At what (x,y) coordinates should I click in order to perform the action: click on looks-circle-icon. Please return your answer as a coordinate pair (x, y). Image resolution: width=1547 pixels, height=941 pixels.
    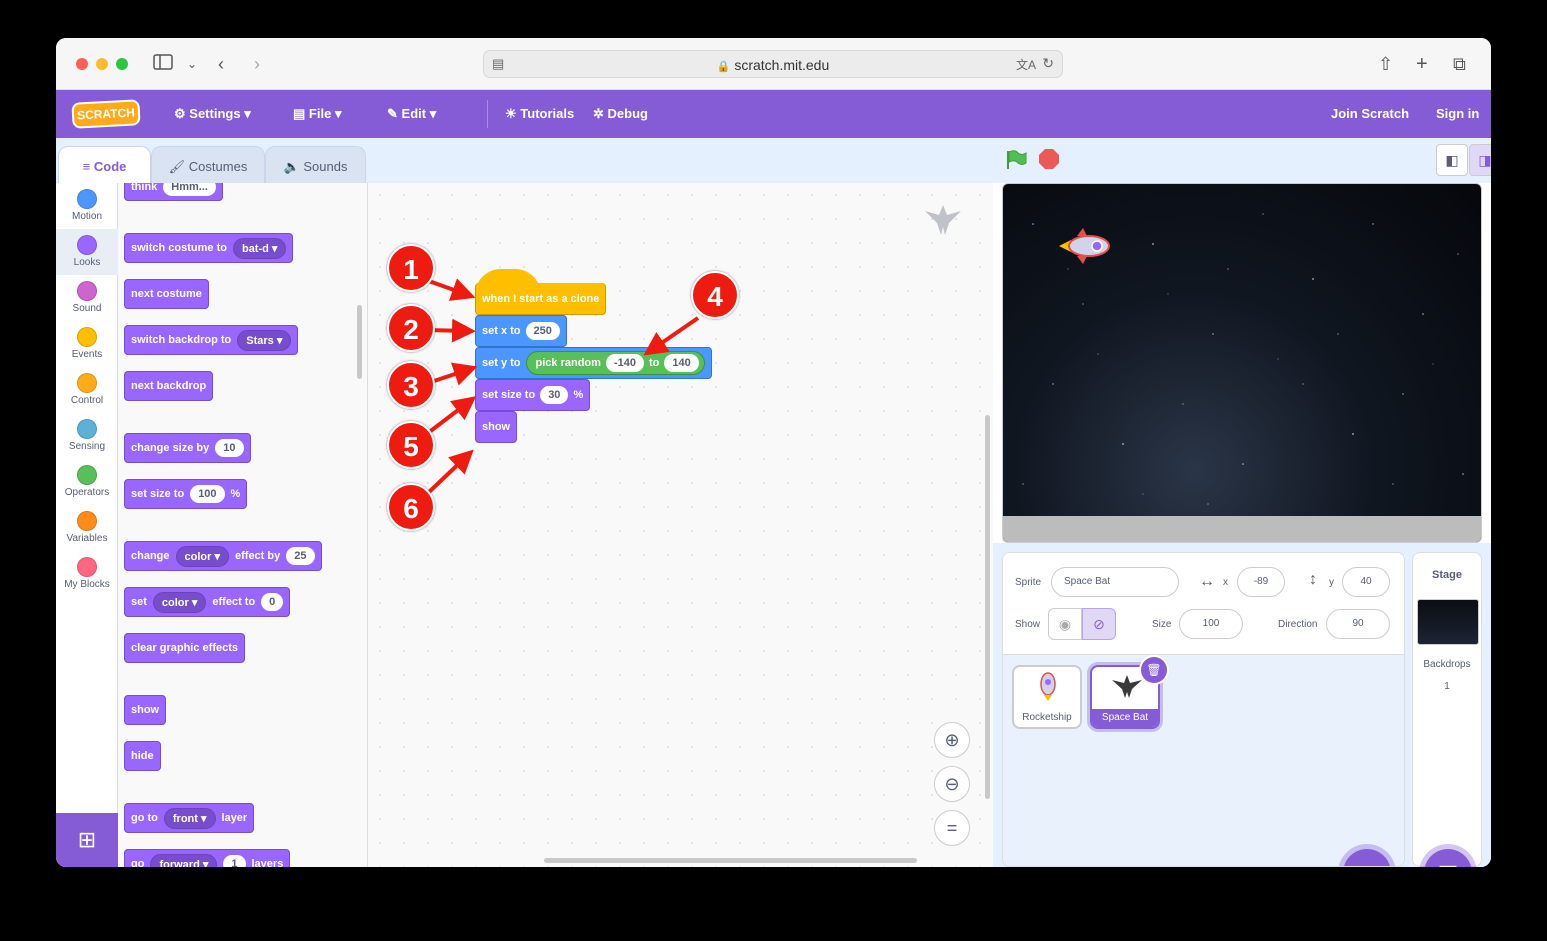
    Looking at the image, I should click on (87, 245).